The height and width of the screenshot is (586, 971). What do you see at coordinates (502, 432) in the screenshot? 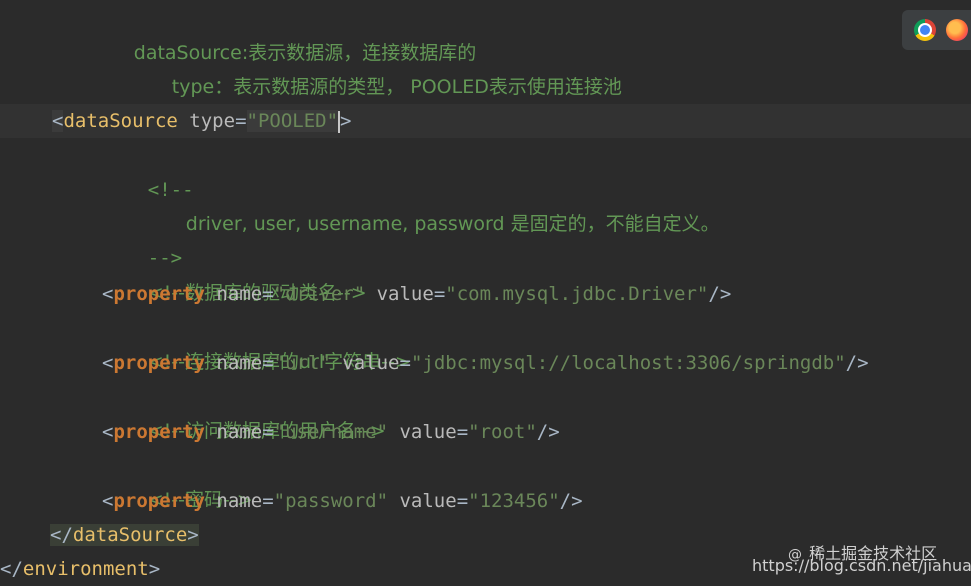
I see `attr-value: "root"` at bounding box center [502, 432].